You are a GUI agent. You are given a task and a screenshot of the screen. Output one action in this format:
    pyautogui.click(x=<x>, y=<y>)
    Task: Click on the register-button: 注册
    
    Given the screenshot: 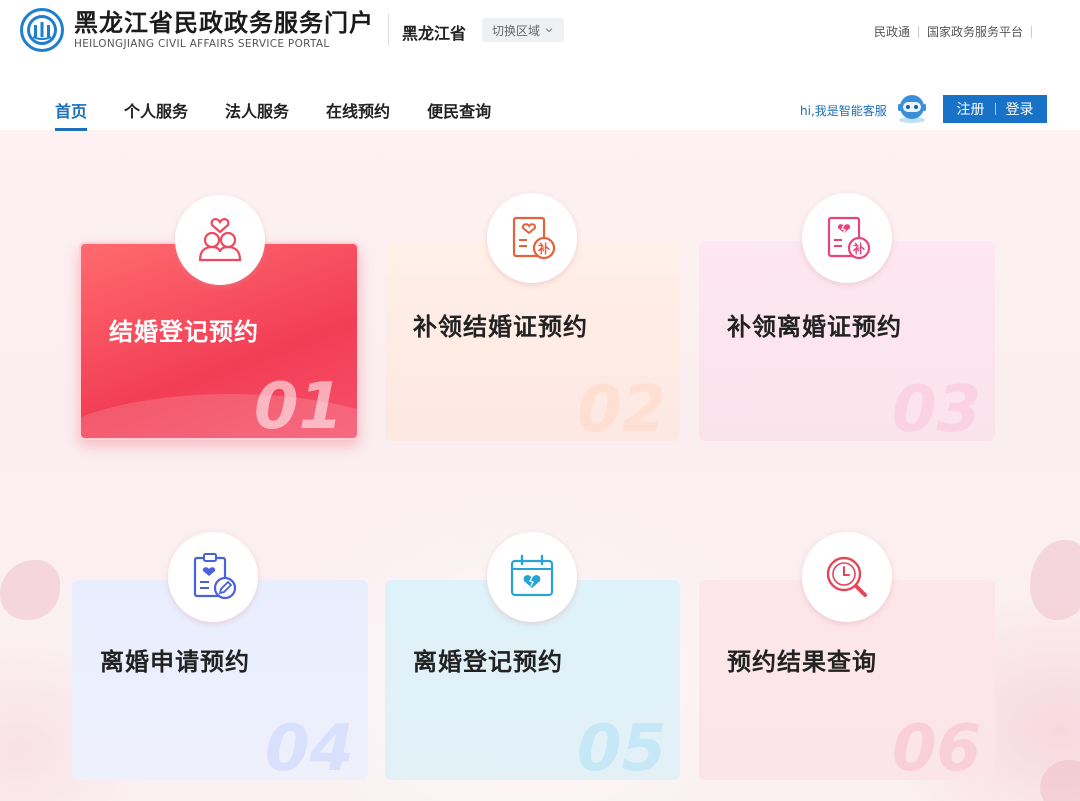 What is the action you would take?
    pyautogui.click(x=971, y=109)
    